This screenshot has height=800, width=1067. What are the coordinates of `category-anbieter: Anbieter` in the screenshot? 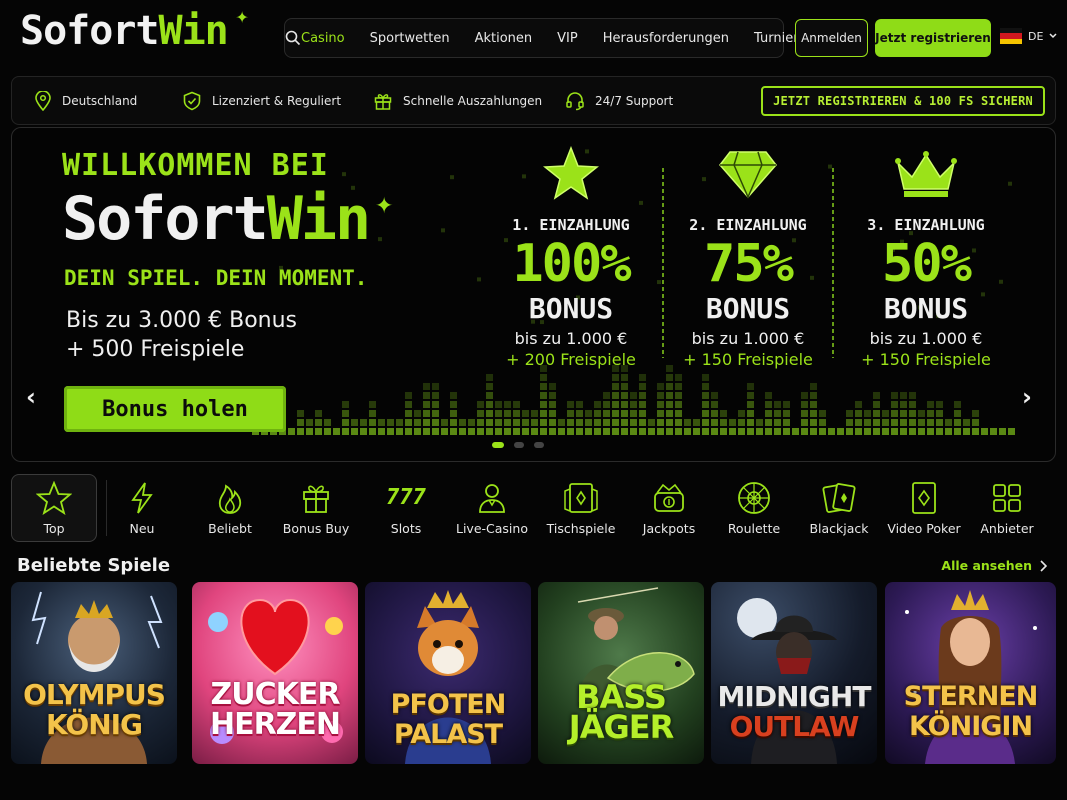 It's located at (1007, 508).